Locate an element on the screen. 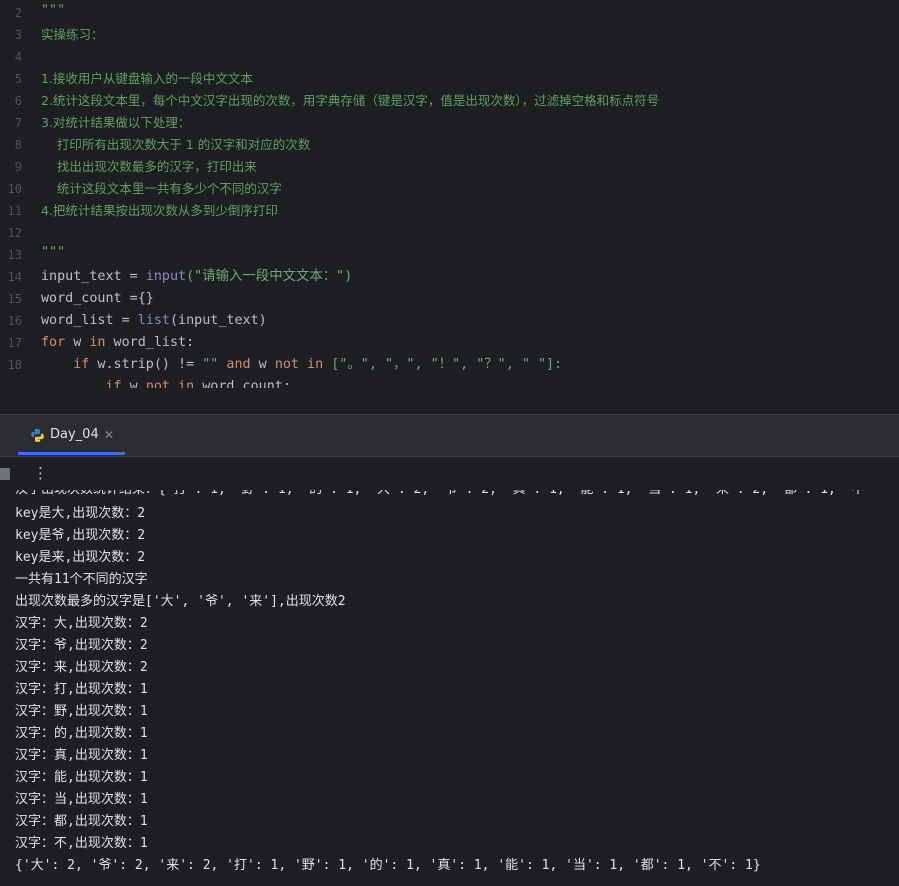 This screenshot has height=886, width=899. line-number: 3 is located at coordinates (18, 35).